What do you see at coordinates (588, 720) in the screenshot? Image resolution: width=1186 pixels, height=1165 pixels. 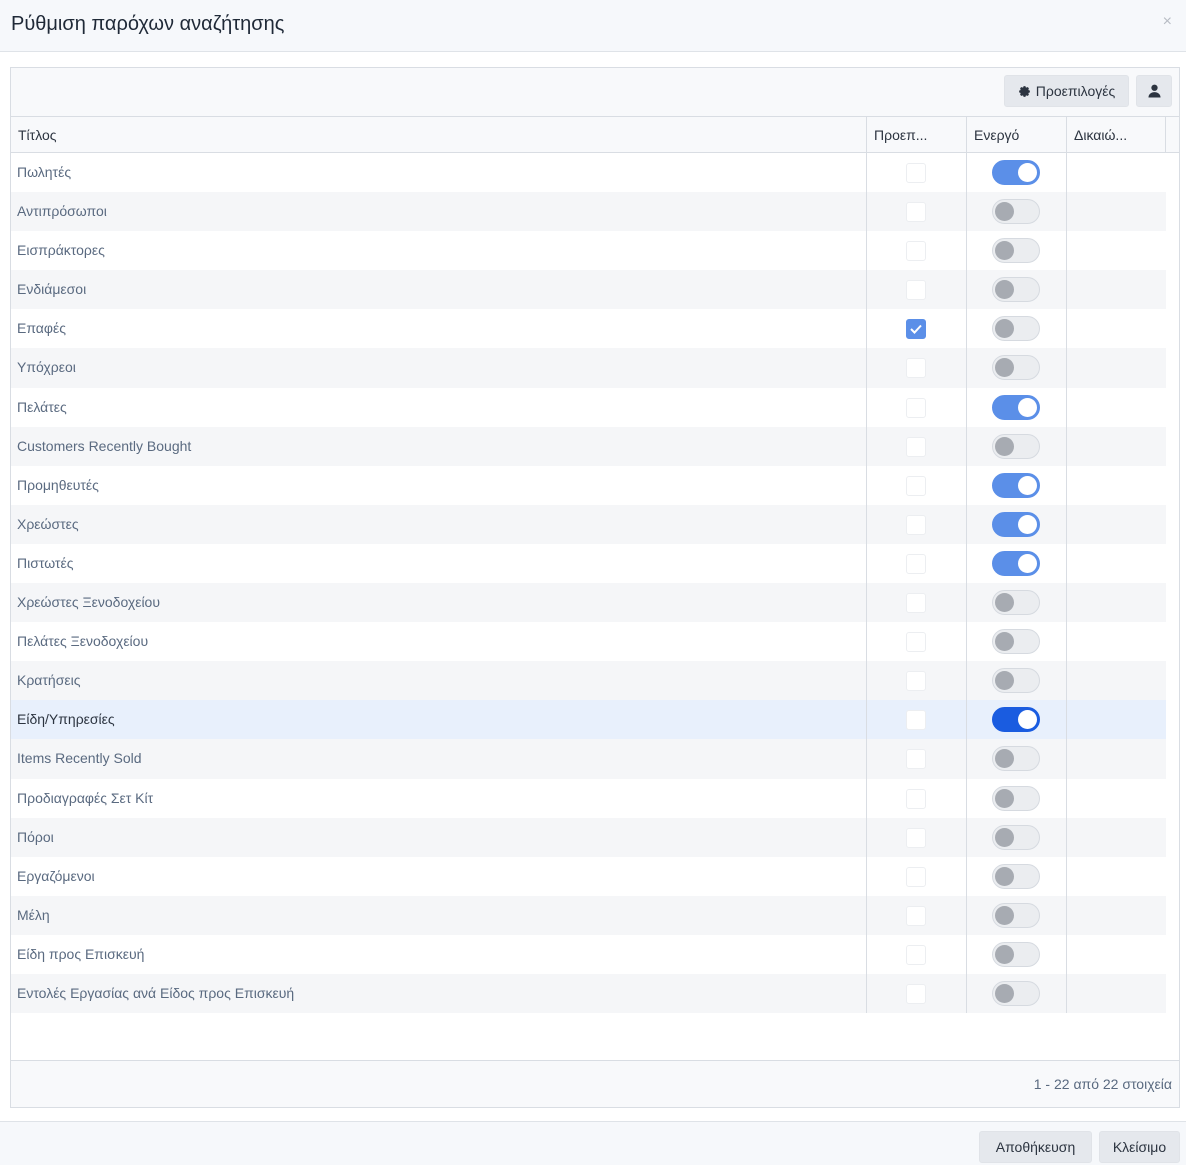 I see `table-row: Είδη/Υπηρεσίες` at bounding box center [588, 720].